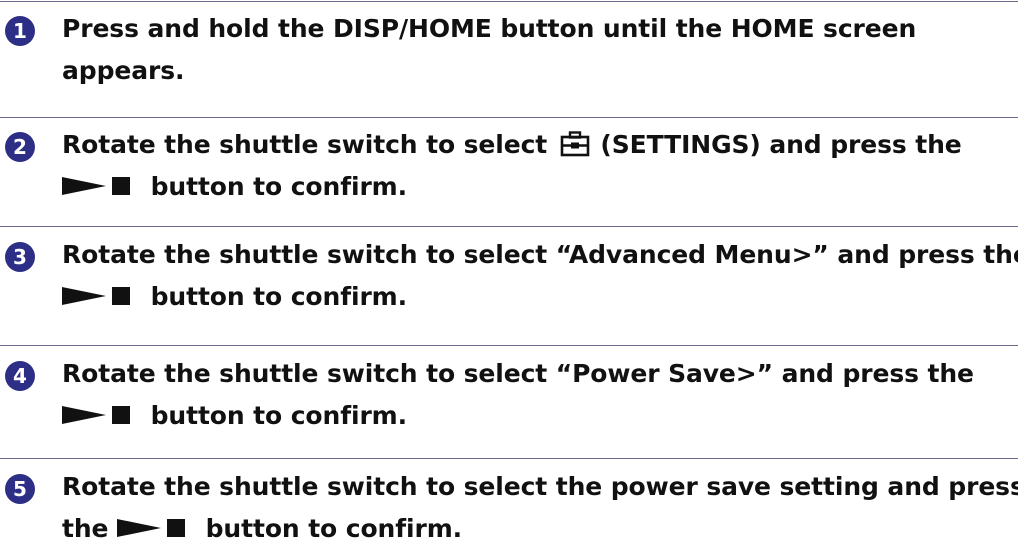 The image size is (1018, 550). What do you see at coordinates (575, 144) in the screenshot?
I see `settings-toolbox-icon` at bounding box center [575, 144].